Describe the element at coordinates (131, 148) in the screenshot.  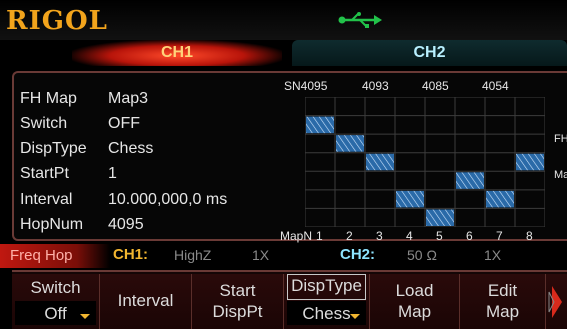
I see `param-value-disptype: Chess` at that location.